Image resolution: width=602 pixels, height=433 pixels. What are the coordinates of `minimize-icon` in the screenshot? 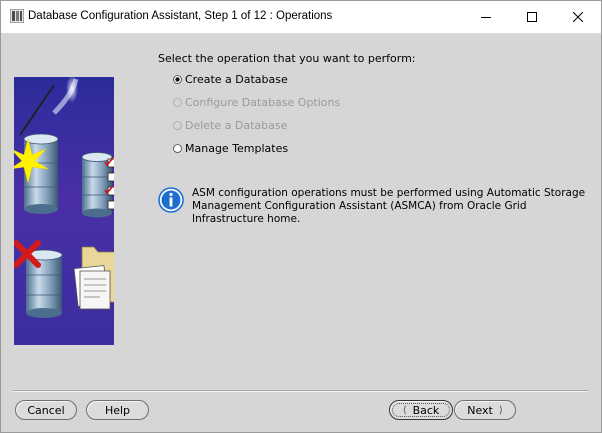 It's located at (486, 17).